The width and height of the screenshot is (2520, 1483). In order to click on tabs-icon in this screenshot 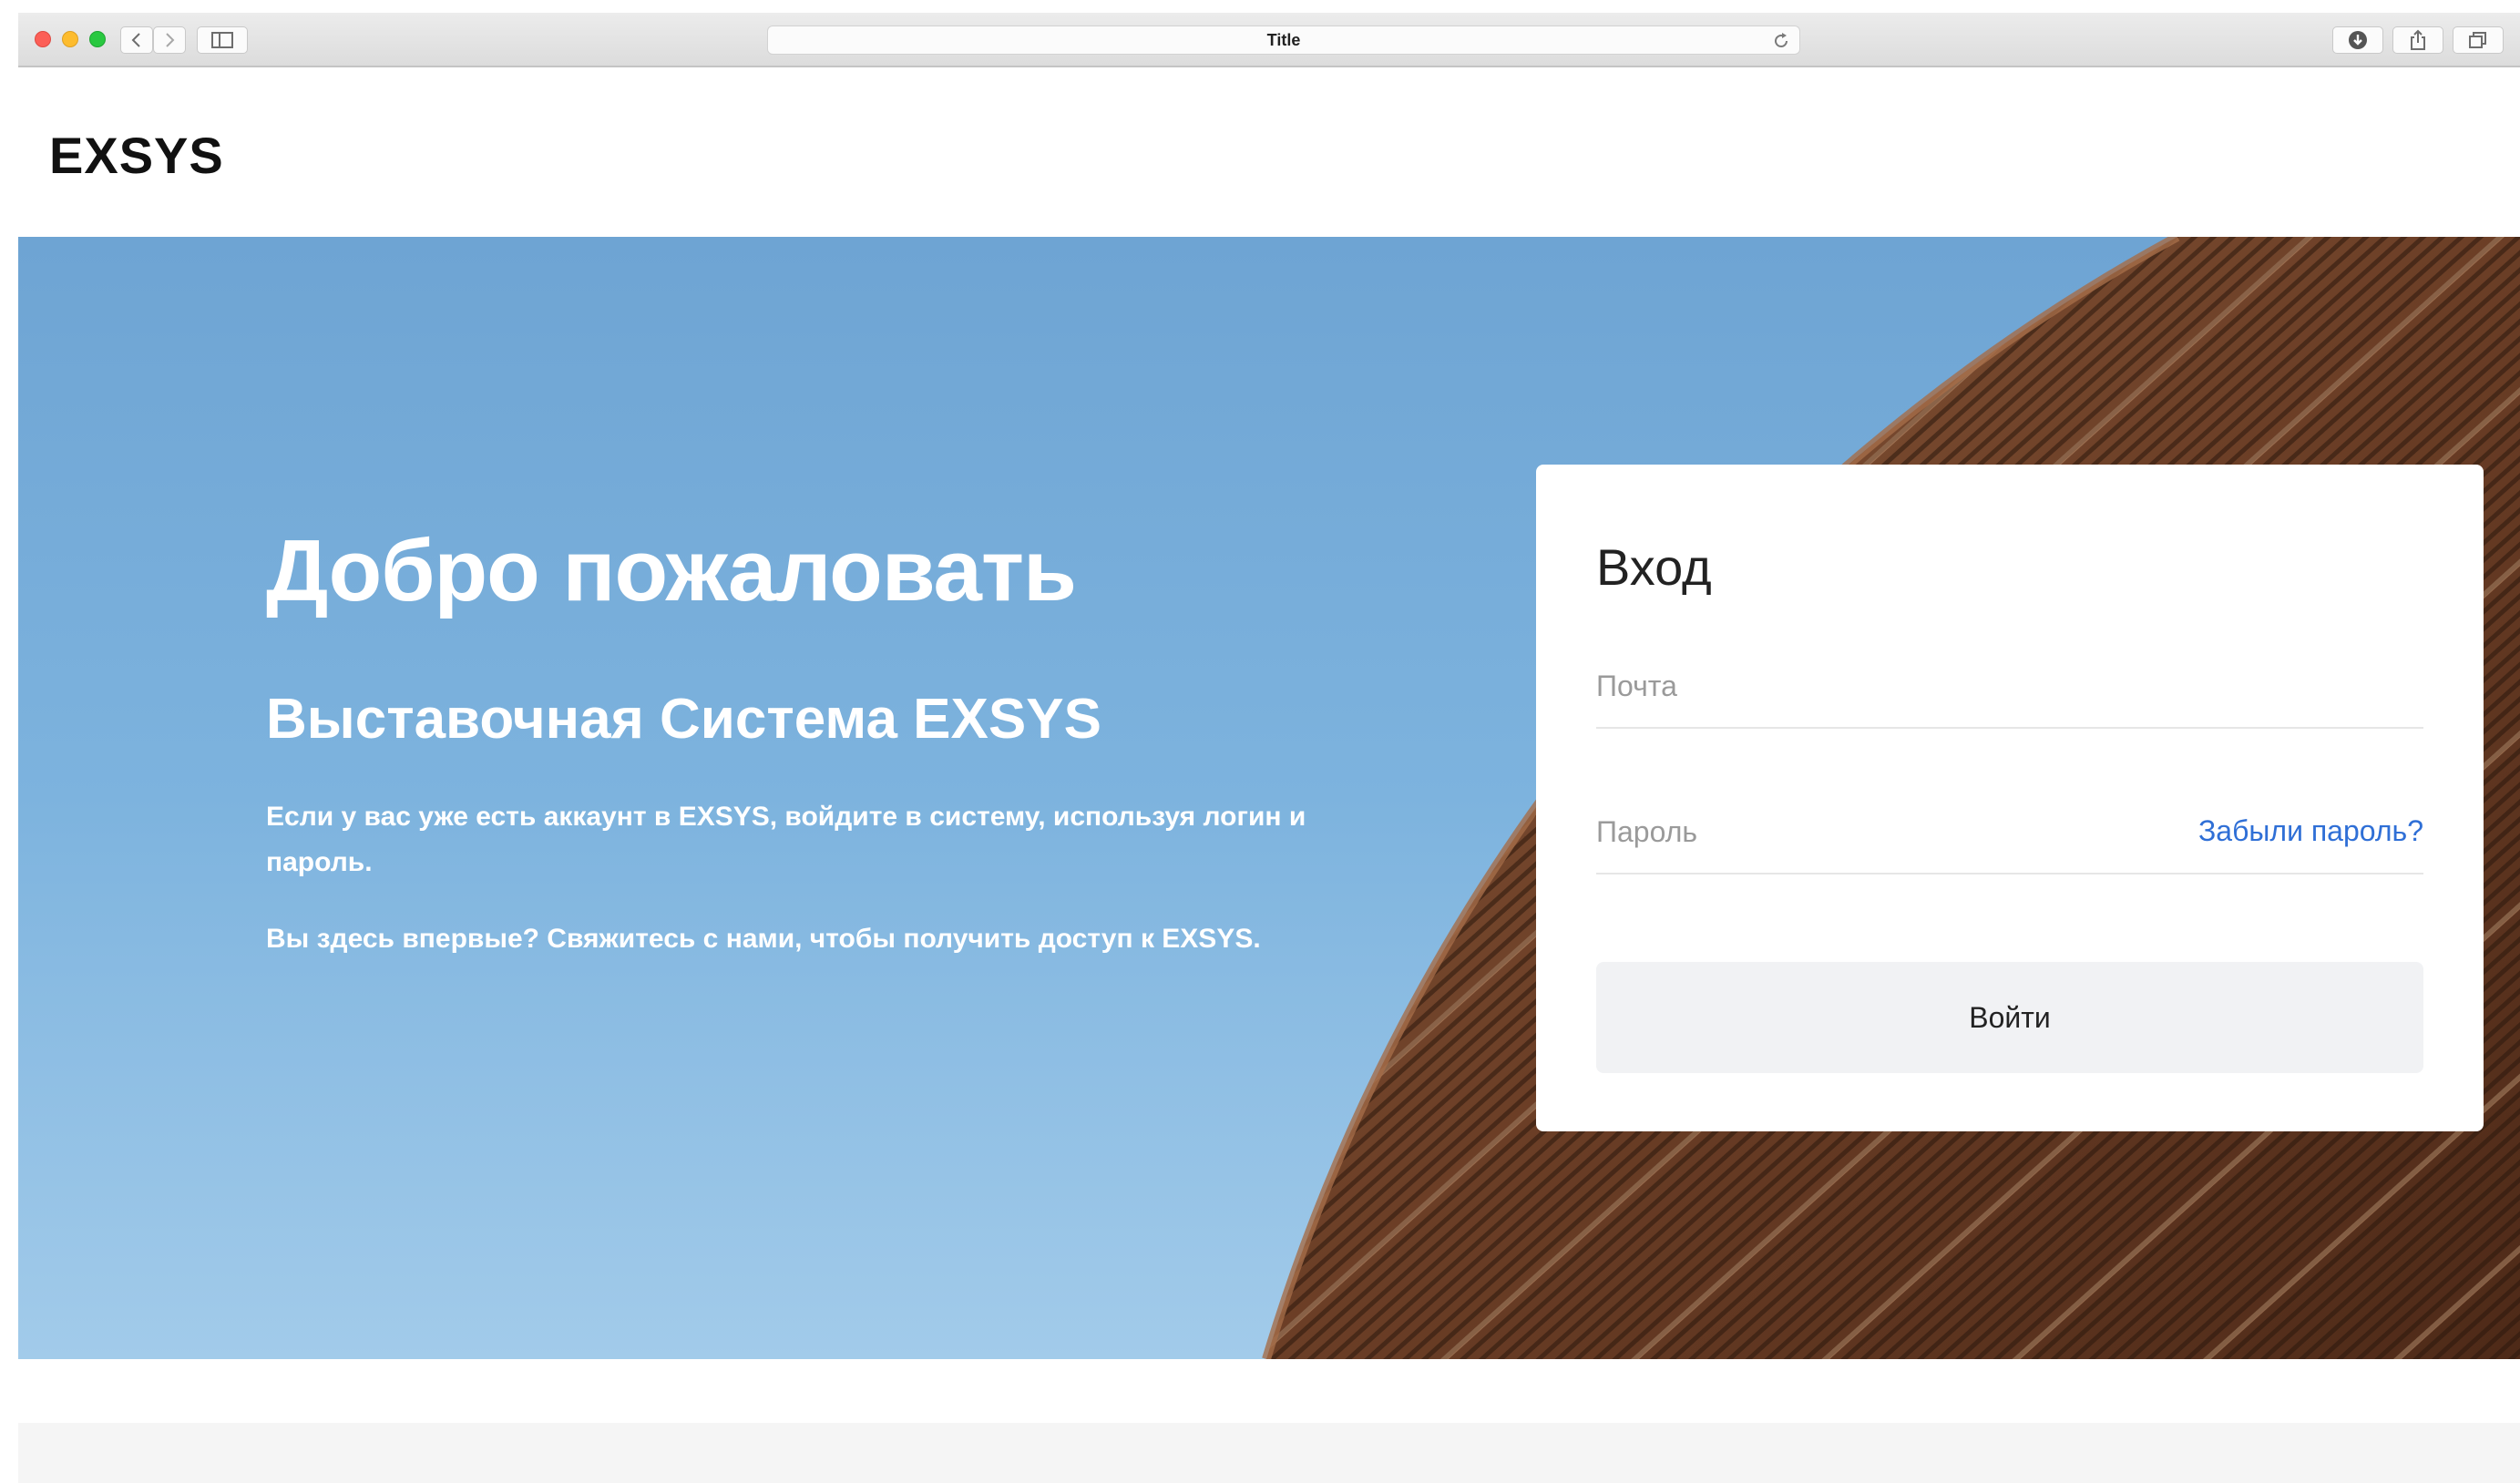, I will do `click(2478, 40)`.